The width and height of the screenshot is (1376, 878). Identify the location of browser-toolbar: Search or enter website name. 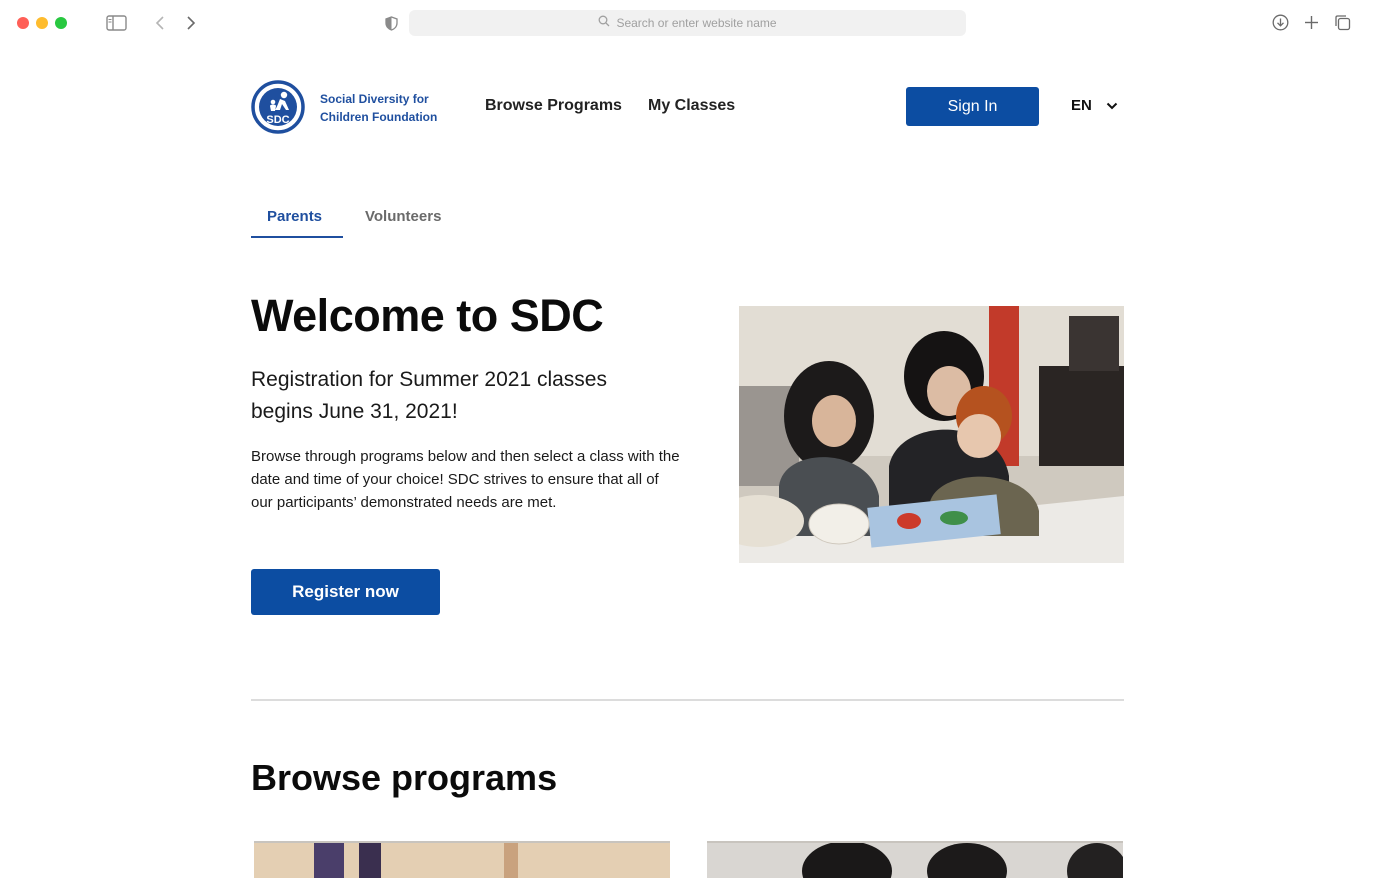
(688, 23).